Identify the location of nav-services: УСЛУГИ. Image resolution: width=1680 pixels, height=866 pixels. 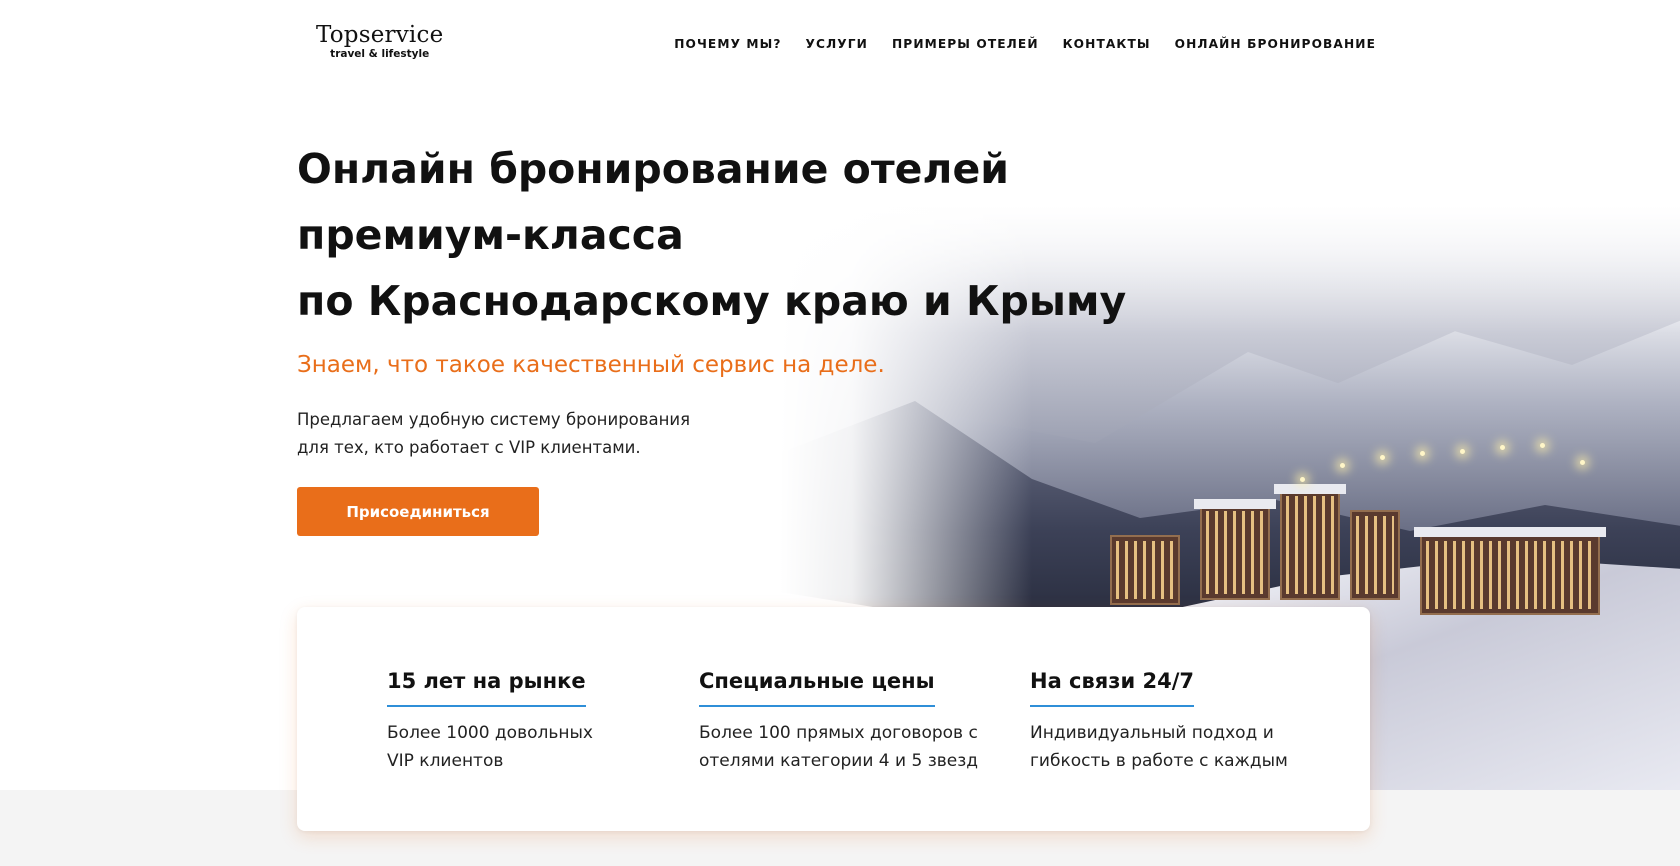
(837, 44).